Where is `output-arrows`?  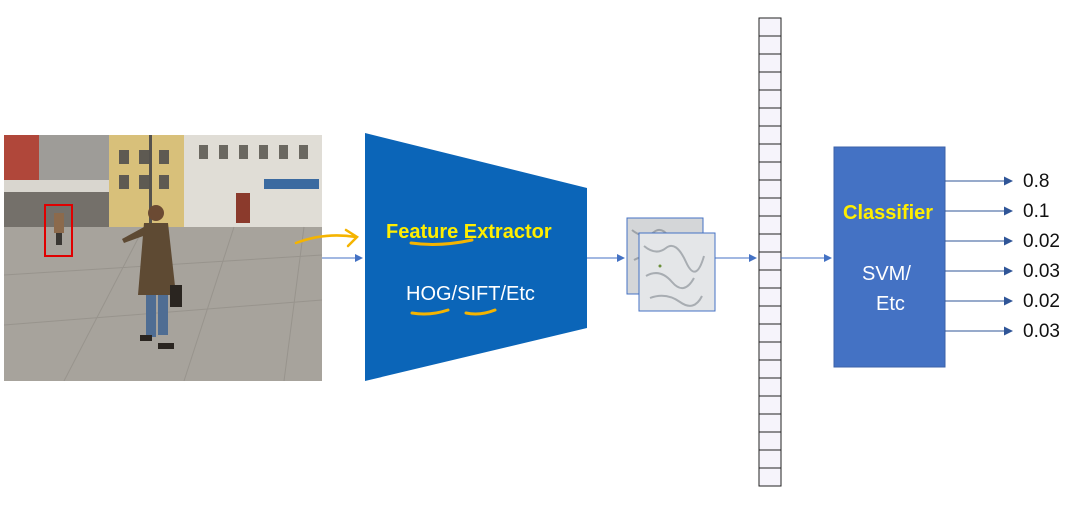 output-arrows is located at coordinates (979, 256).